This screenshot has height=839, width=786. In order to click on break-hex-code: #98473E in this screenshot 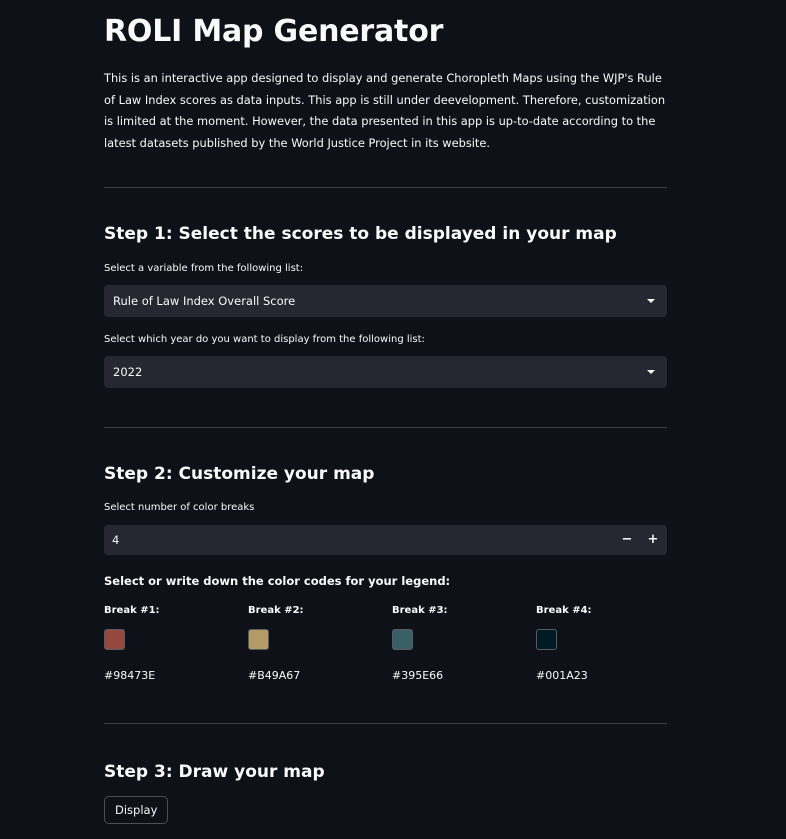, I will do `click(130, 675)`.